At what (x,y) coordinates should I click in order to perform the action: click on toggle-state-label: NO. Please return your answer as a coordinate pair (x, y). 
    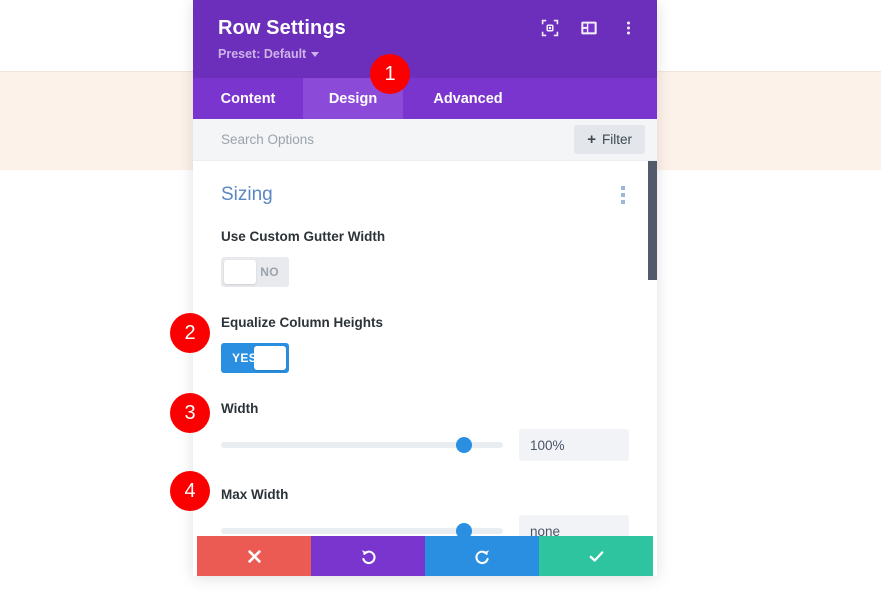
    Looking at the image, I should click on (269, 272).